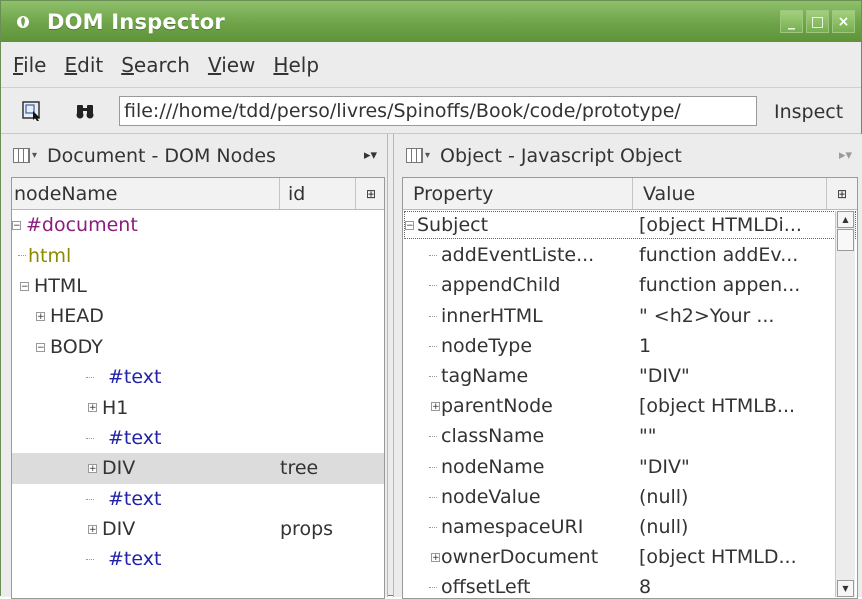  I want to click on scroll-up-icon: ▲, so click(845, 219).